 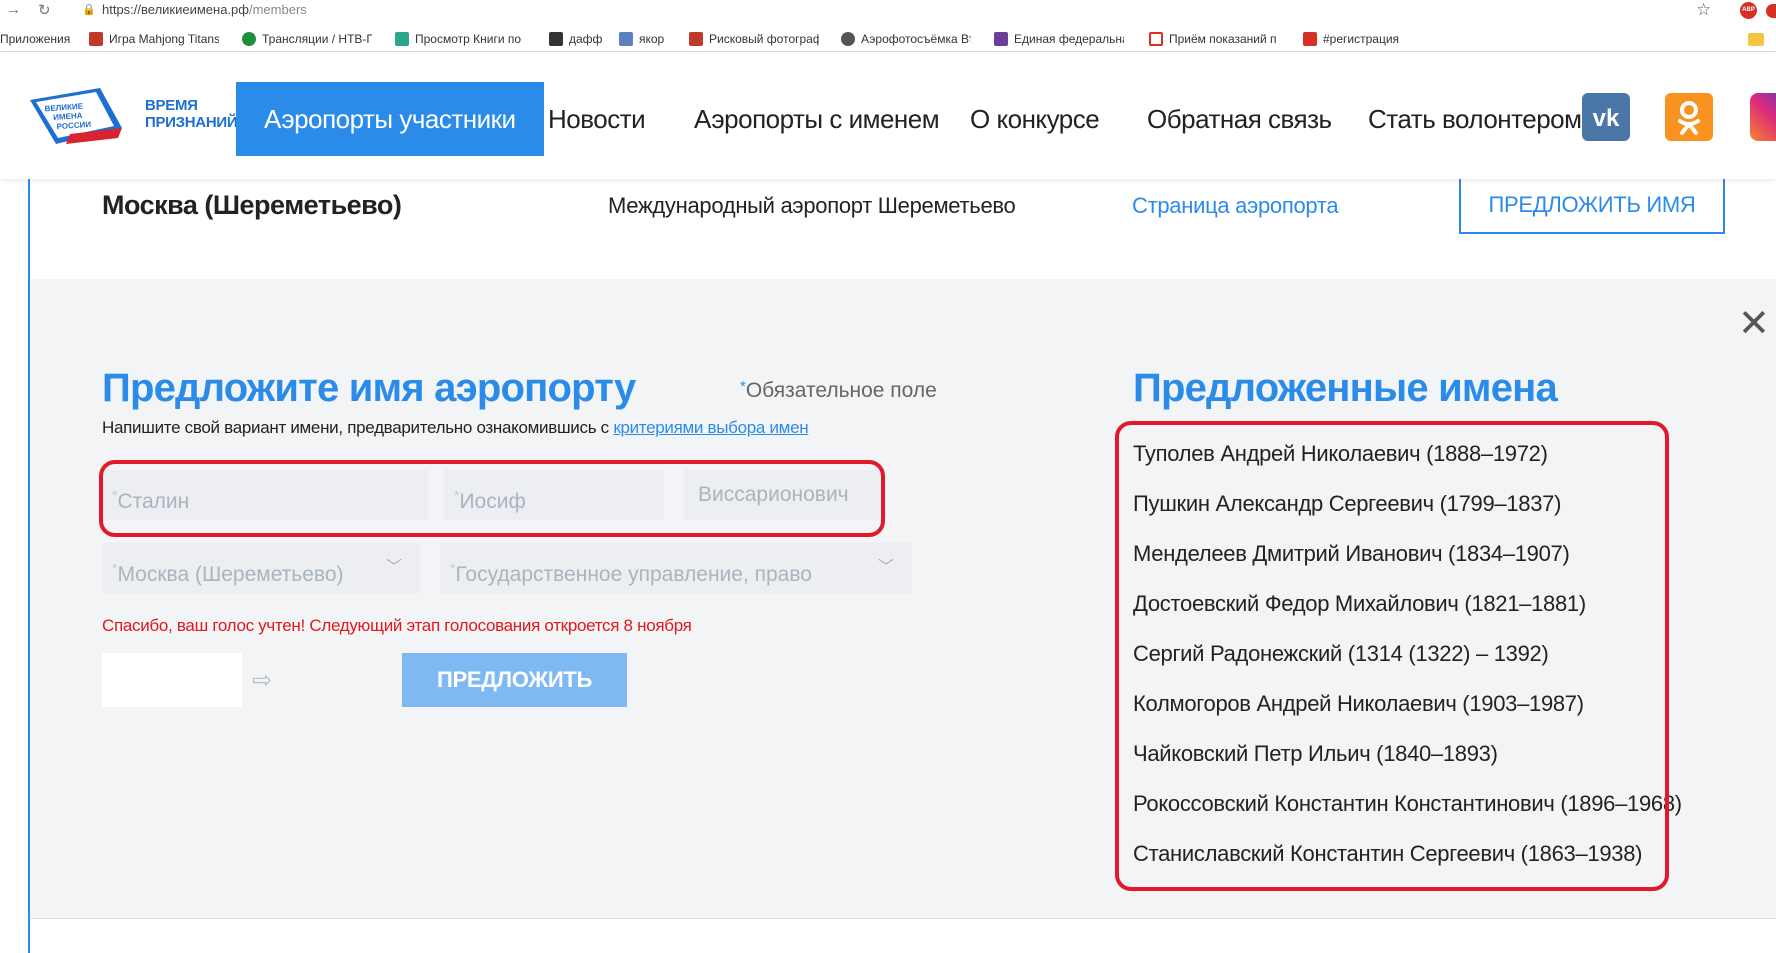 What do you see at coordinates (277, 9) in the screenshot?
I see `url-path: /members` at bounding box center [277, 9].